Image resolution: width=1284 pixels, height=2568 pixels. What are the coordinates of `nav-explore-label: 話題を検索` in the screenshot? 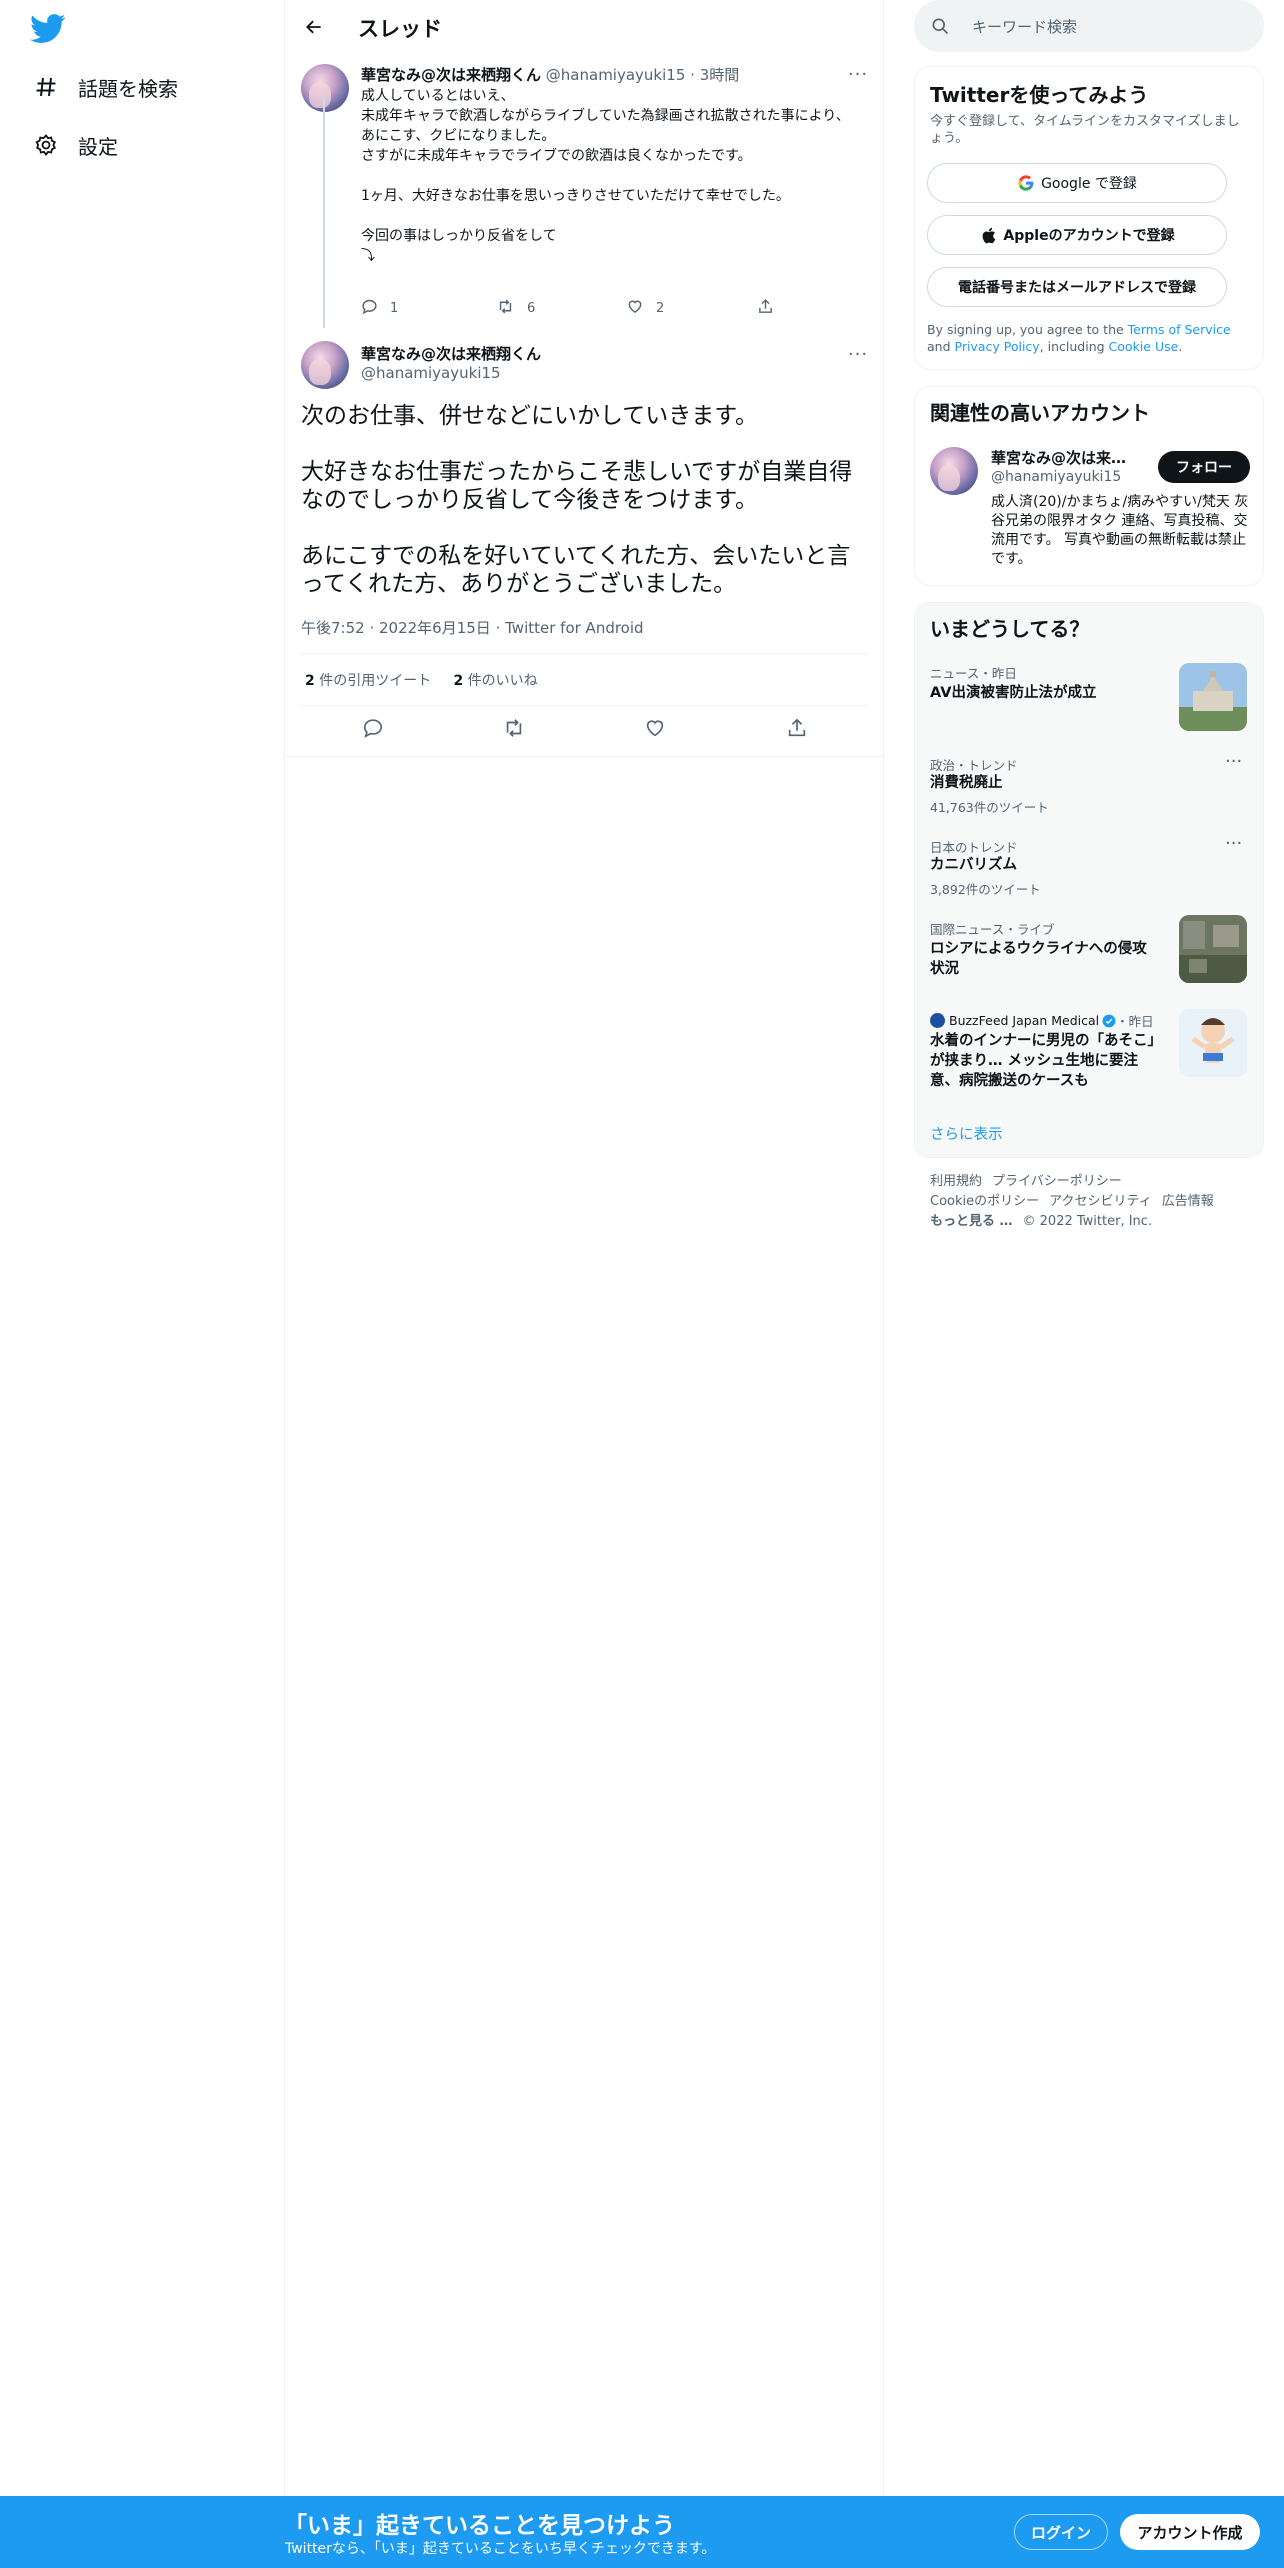 It's located at (128, 88).